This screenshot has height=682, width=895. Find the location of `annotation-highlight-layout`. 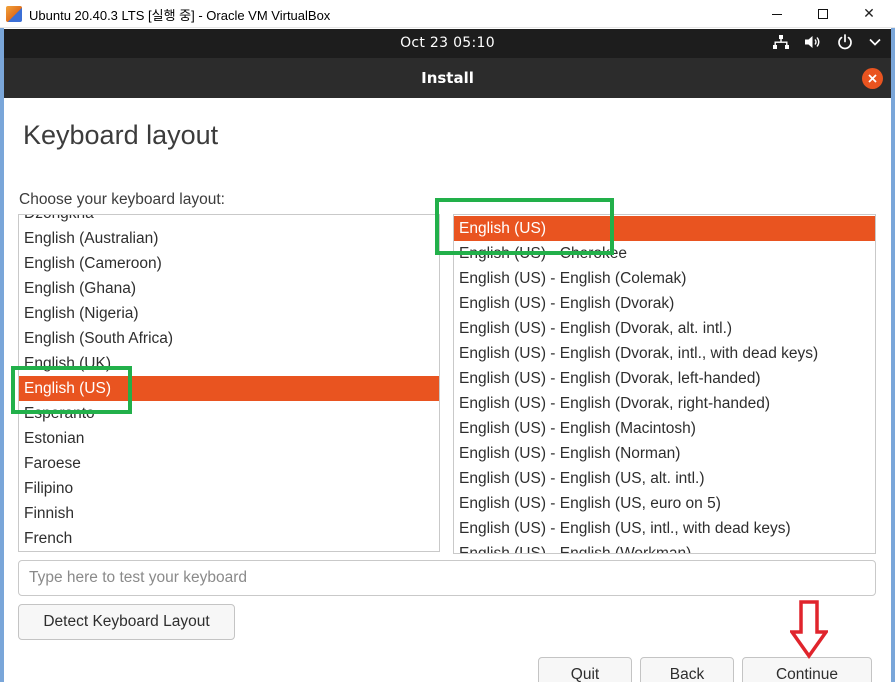

annotation-highlight-layout is located at coordinates (71, 390).